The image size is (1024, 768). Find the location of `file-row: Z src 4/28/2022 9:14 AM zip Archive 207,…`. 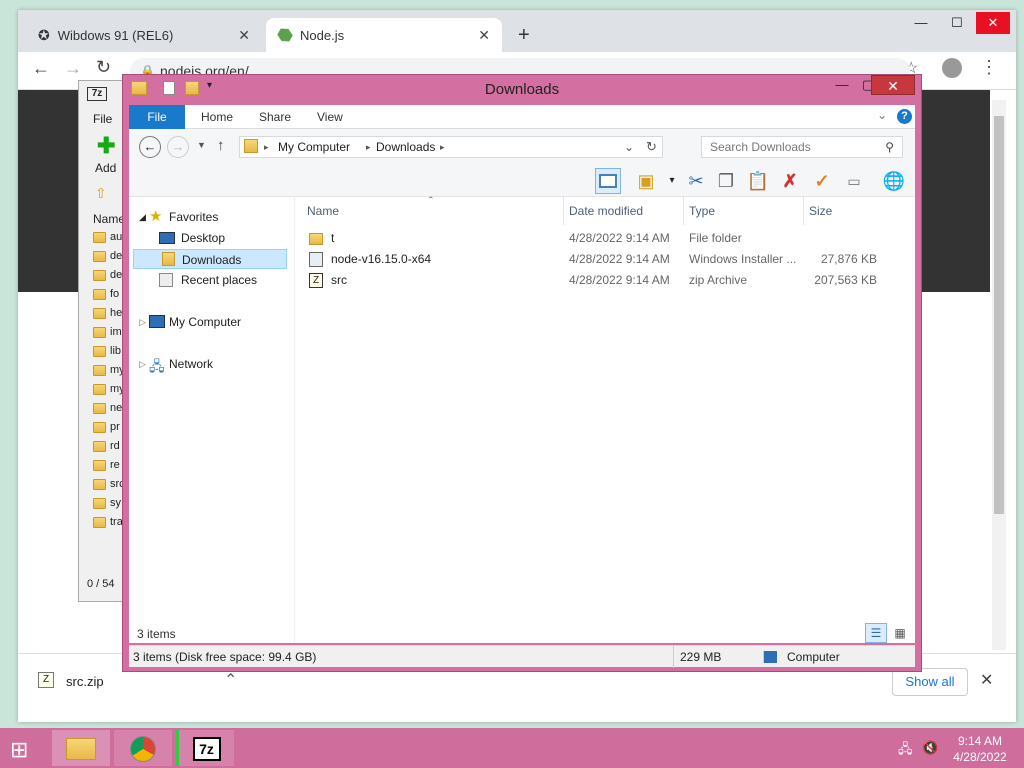

file-row: Z src 4/28/2022 9:14 AM zip Archive 207,… is located at coordinates (589, 280).